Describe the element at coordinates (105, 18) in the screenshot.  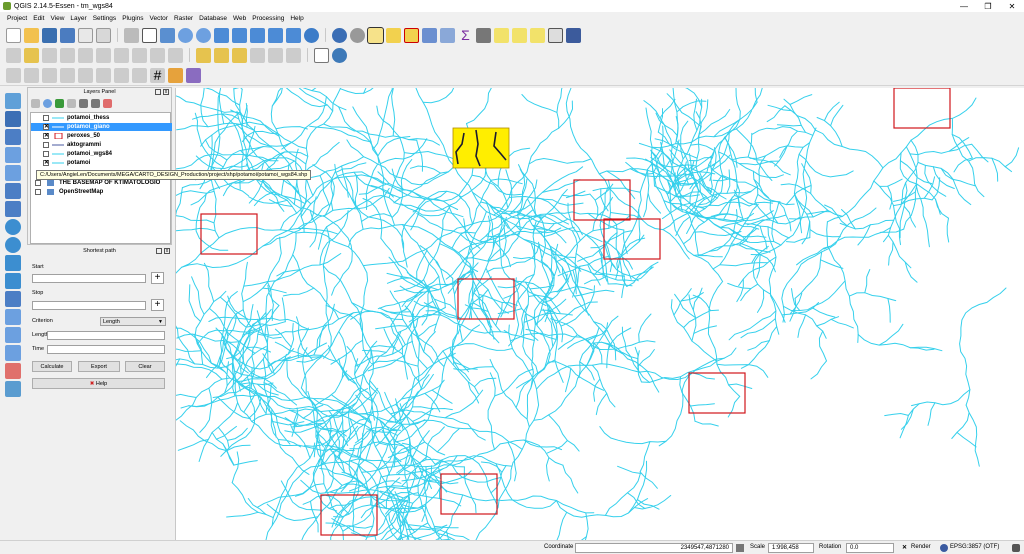
I see `menu-settings: Settings` at that location.